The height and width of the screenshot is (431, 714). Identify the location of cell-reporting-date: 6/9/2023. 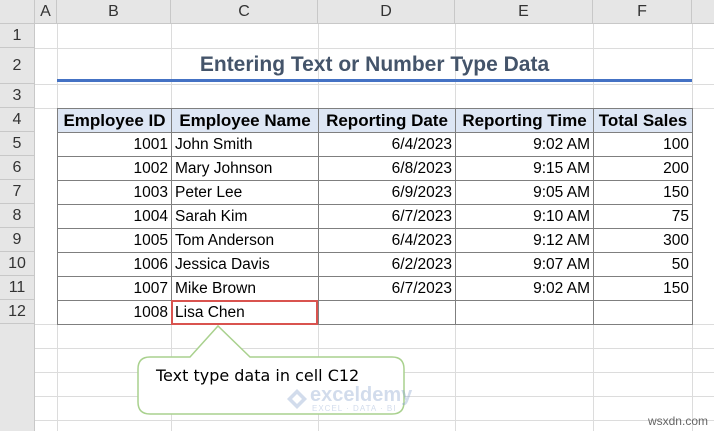
(387, 192).